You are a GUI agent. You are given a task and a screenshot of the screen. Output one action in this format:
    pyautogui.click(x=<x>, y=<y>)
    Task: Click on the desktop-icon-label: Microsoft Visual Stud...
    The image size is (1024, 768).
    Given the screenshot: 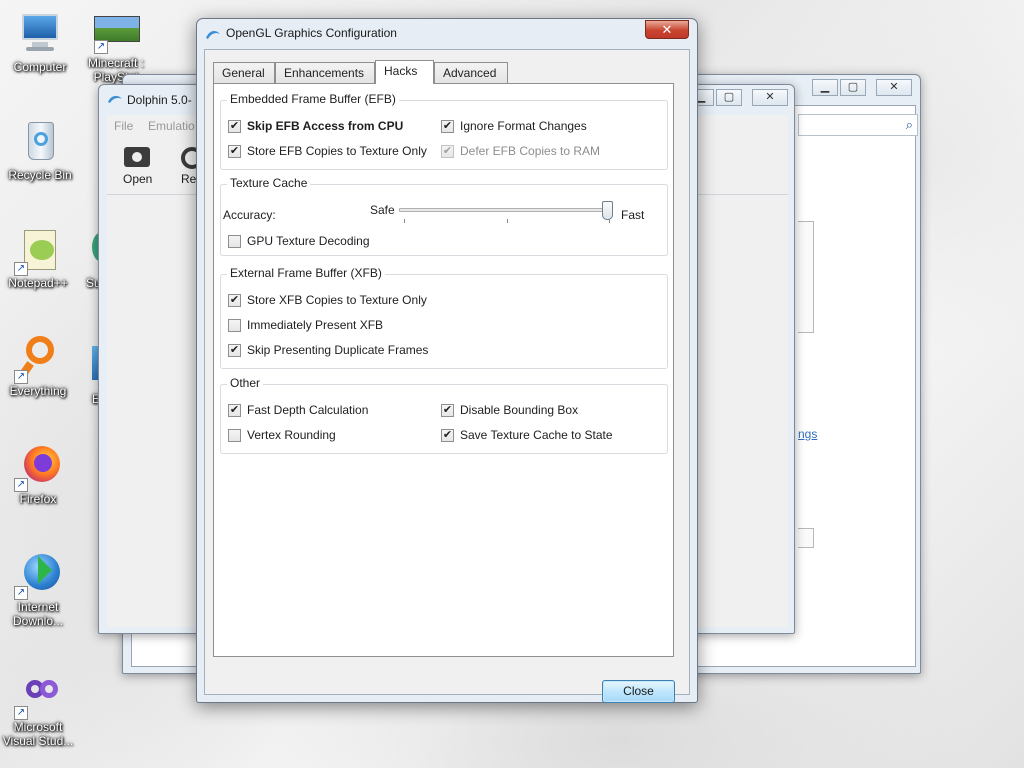 What is the action you would take?
    pyautogui.click(x=38, y=734)
    